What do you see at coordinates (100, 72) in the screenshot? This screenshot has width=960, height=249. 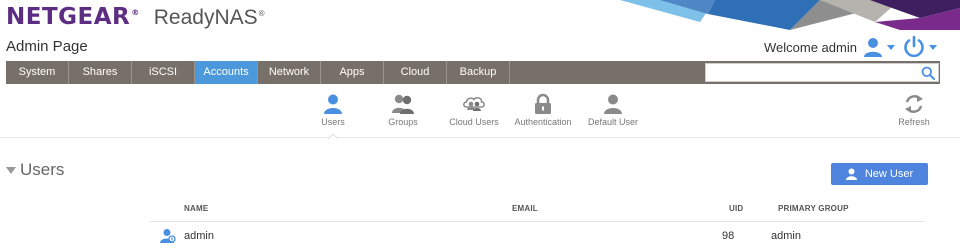 I see `tab-shares: Shares` at bounding box center [100, 72].